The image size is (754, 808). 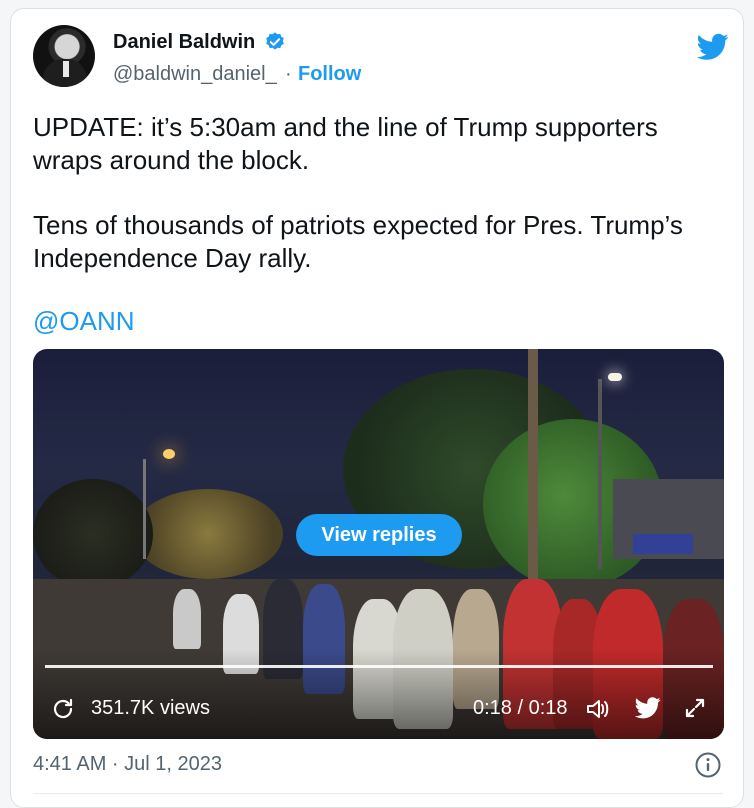 I want to click on expand-icon, so click(x=695, y=708).